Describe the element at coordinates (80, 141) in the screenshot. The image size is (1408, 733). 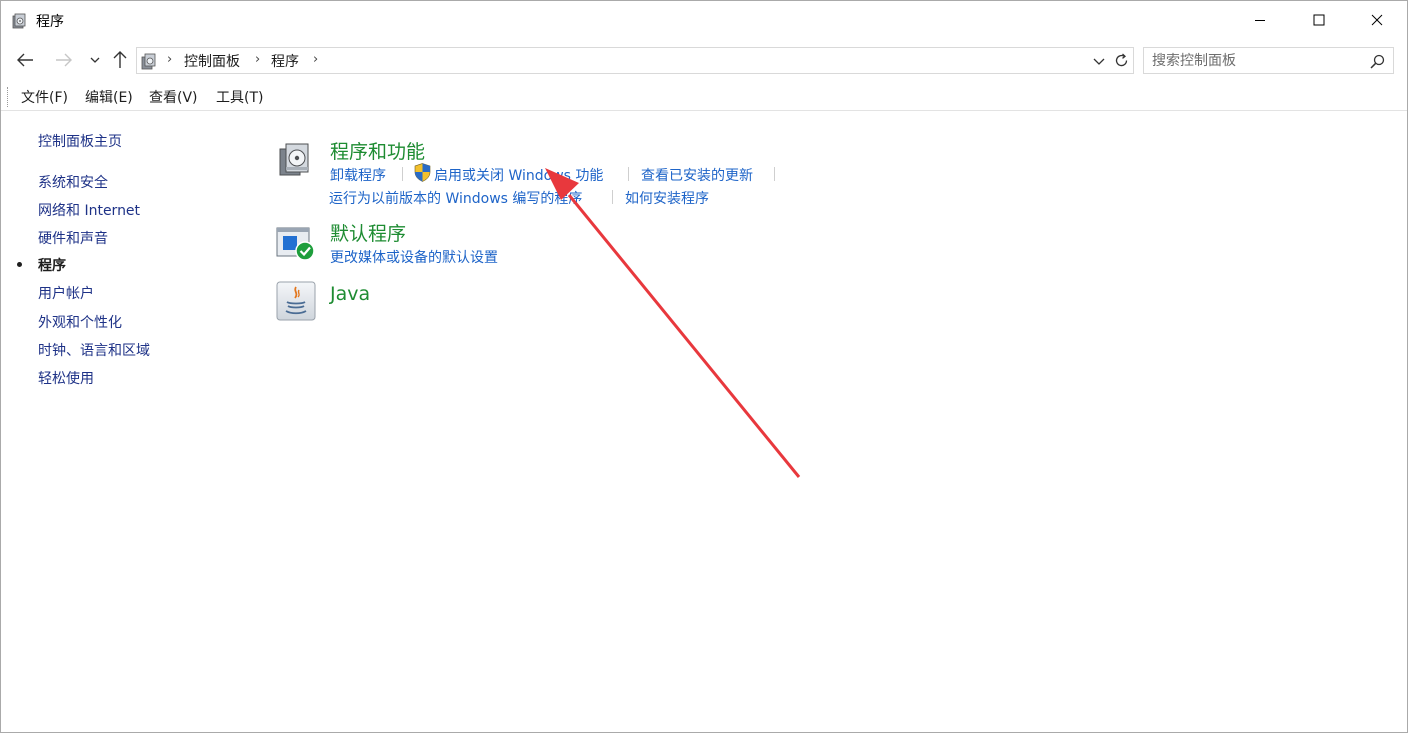
I see `control-panel-home-link: 控制面板主页` at that location.